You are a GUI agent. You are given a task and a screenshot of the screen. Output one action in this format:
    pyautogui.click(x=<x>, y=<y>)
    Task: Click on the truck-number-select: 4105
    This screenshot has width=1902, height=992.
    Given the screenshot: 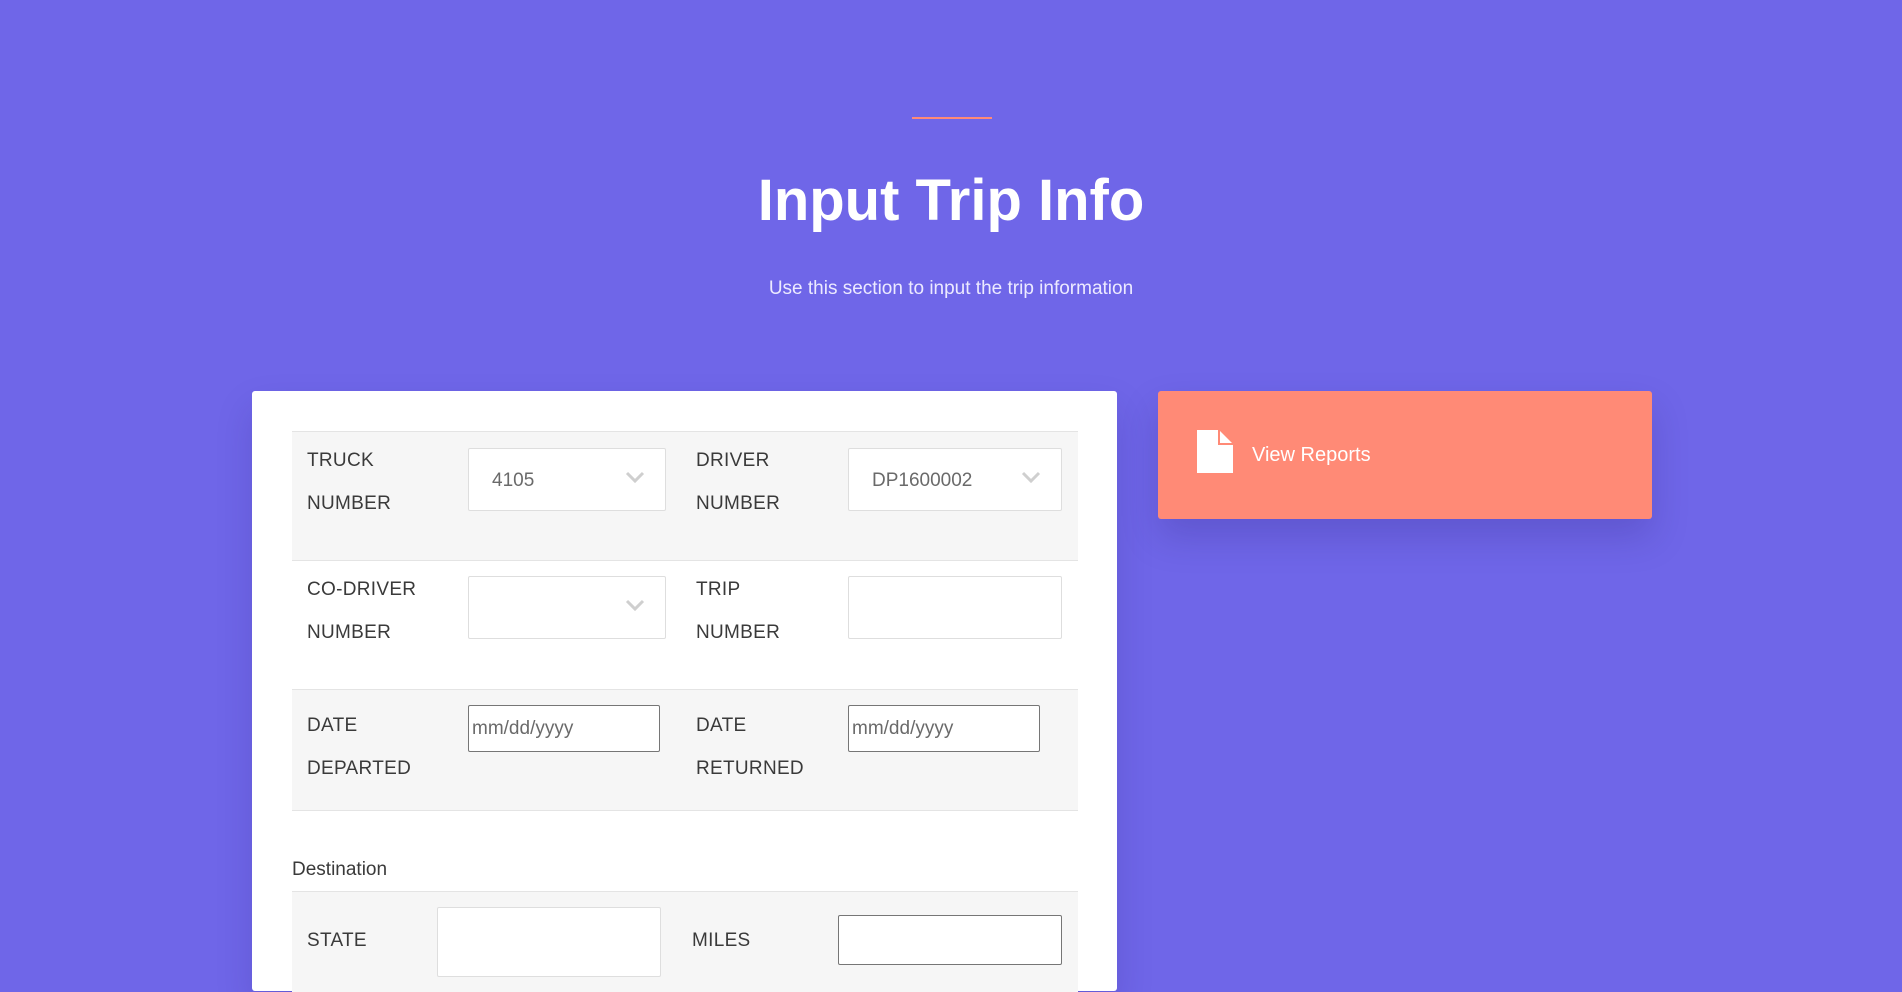 What is the action you would take?
    pyautogui.click(x=567, y=479)
    